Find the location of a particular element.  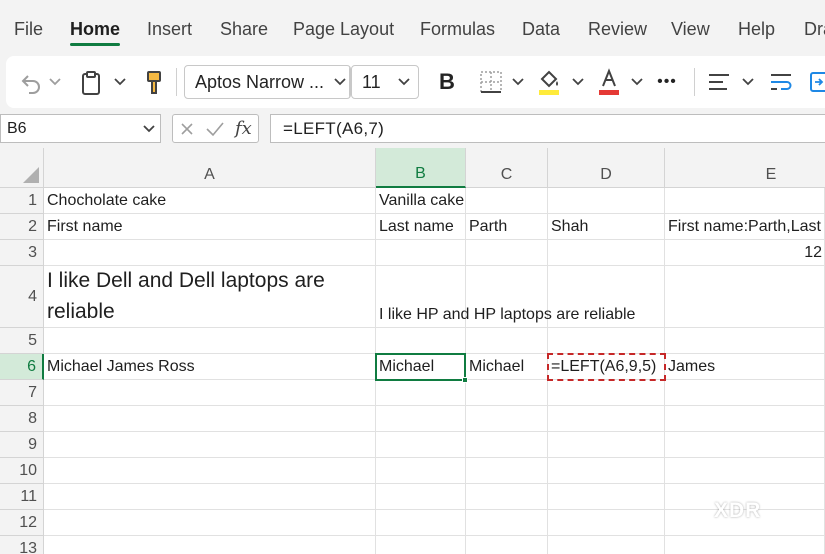

row-header-12: 12 is located at coordinates (22, 523).